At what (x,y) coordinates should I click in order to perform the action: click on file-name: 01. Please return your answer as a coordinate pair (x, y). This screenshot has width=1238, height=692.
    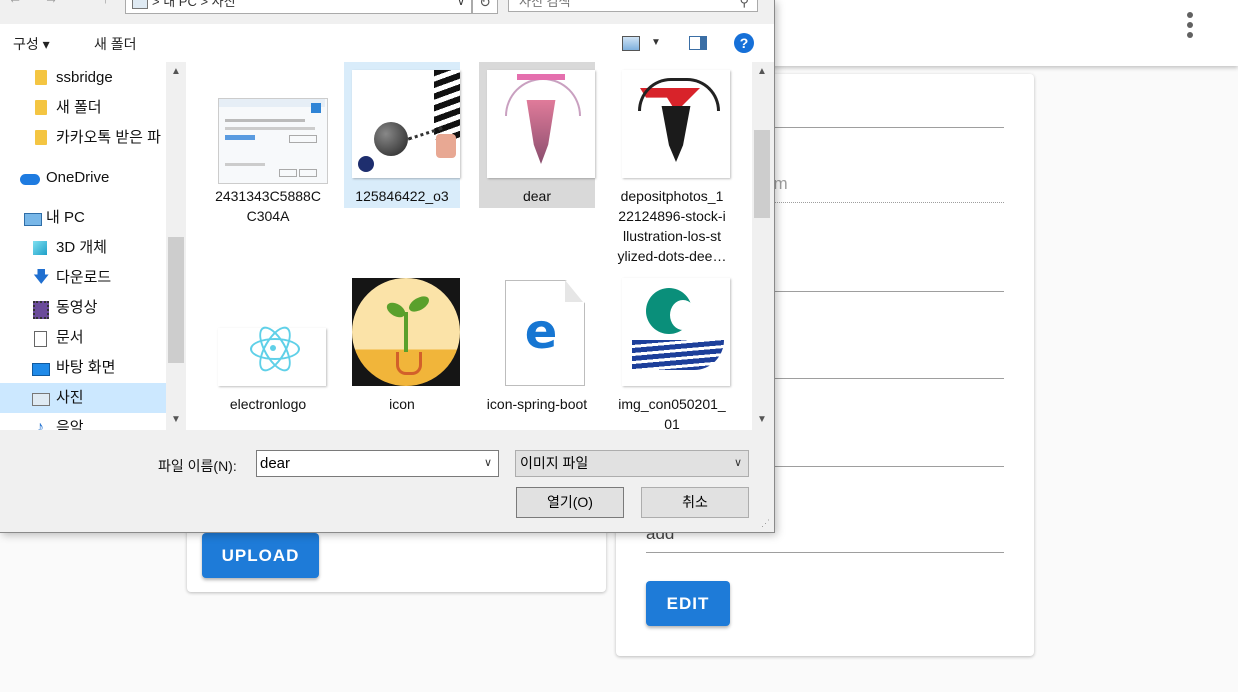
    Looking at the image, I should click on (672, 423).